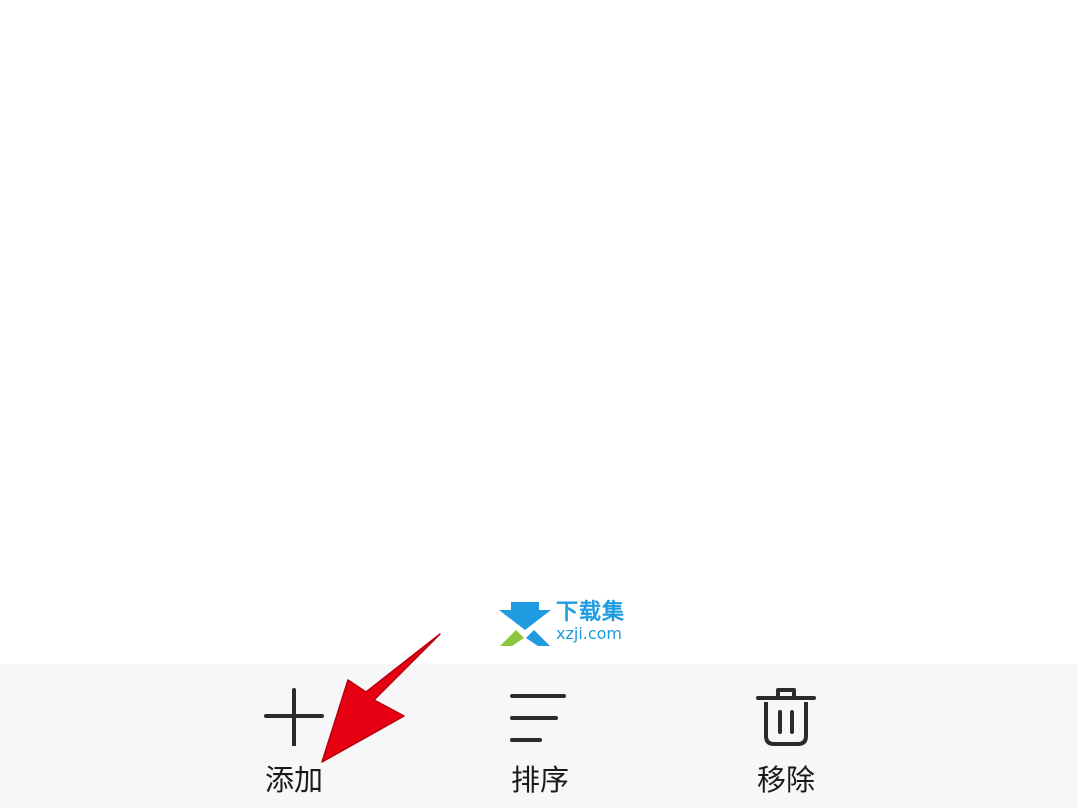  What do you see at coordinates (591, 612) in the screenshot?
I see `watermark-title: 下载集` at bounding box center [591, 612].